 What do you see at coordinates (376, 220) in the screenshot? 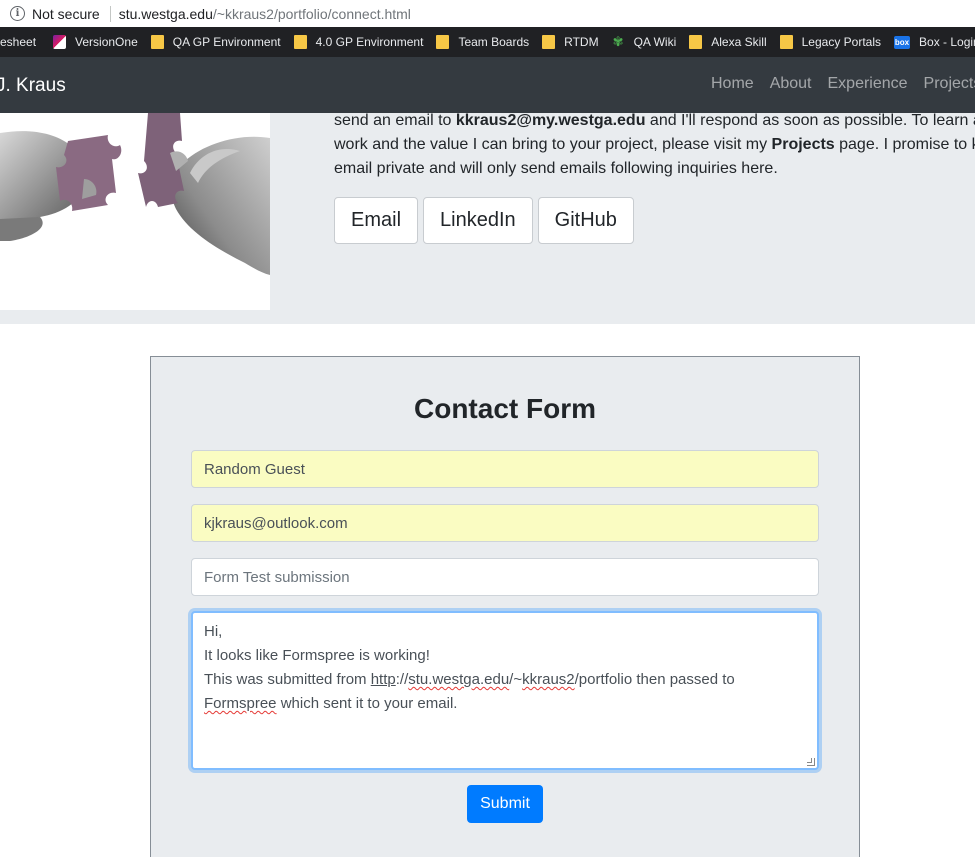
I see `email-button: Email` at bounding box center [376, 220].